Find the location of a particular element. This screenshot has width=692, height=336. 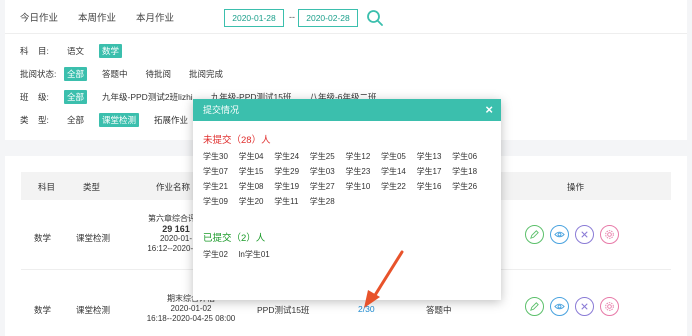

modal-header: 提交情况 × is located at coordinates (347, 110).